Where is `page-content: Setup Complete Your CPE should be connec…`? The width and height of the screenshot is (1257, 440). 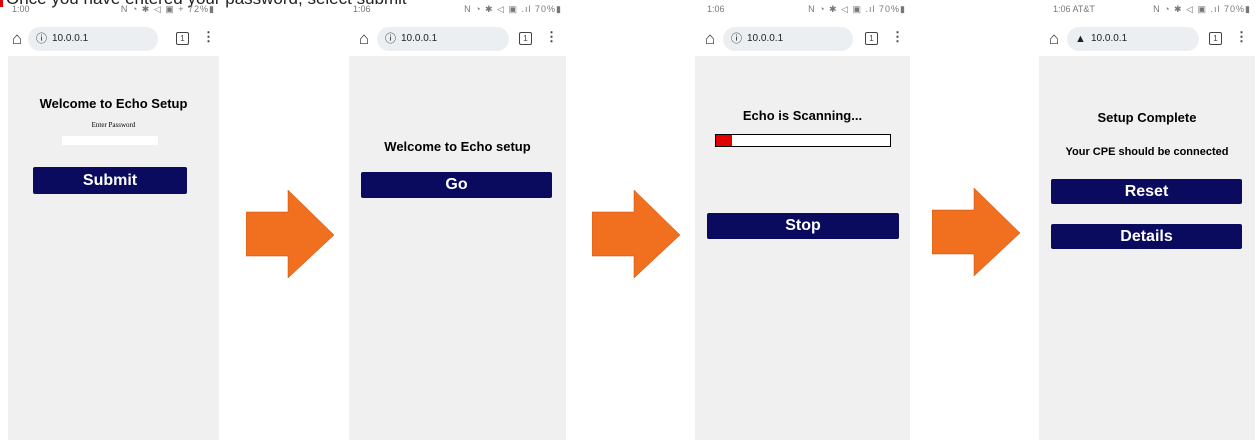 page-content: Setup Complete Your CPE should be connec… is located at coordinates (1147, 248).